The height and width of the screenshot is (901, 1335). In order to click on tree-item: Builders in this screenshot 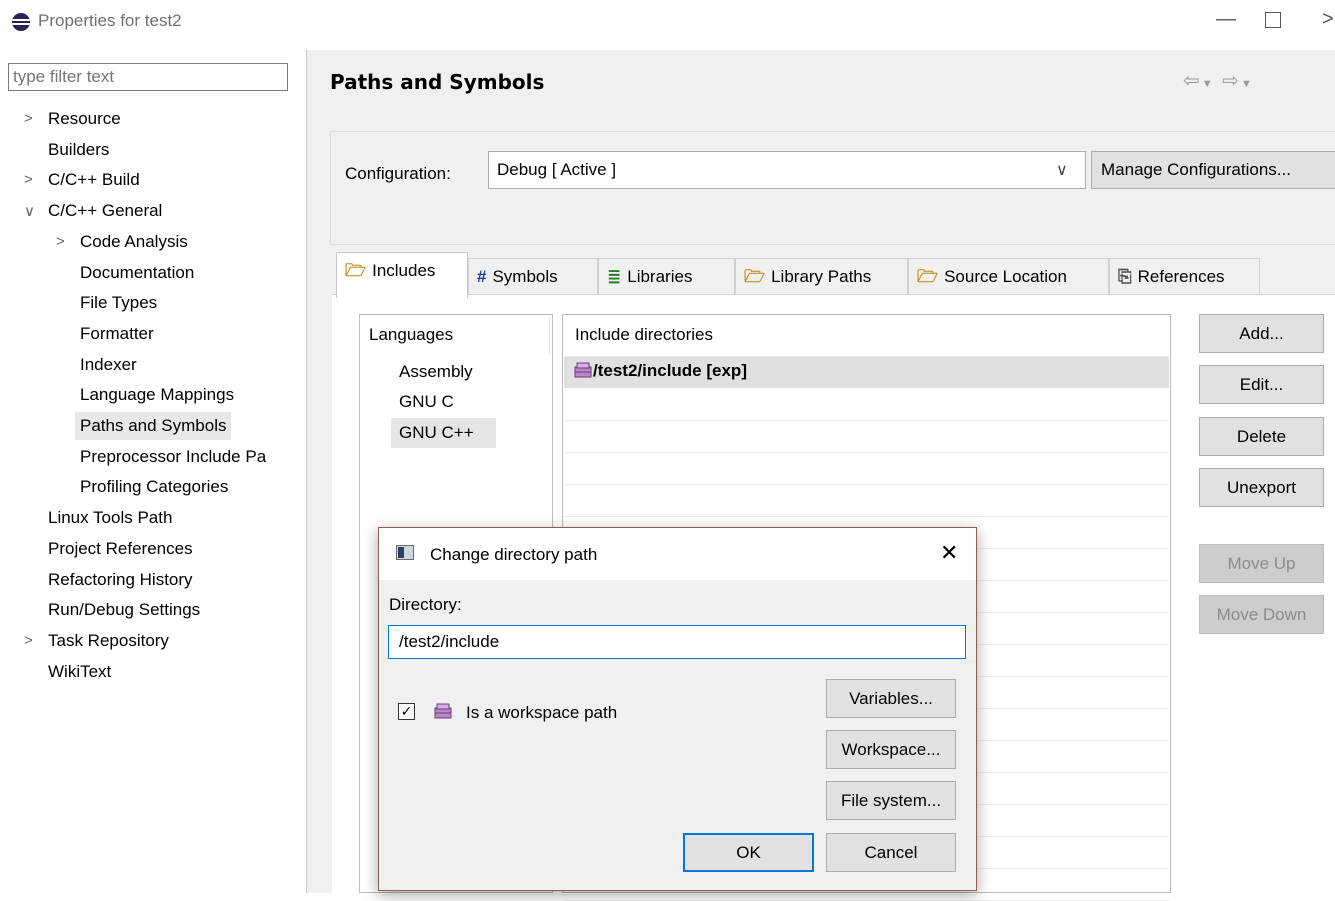, I will do `click(78, 150)`.